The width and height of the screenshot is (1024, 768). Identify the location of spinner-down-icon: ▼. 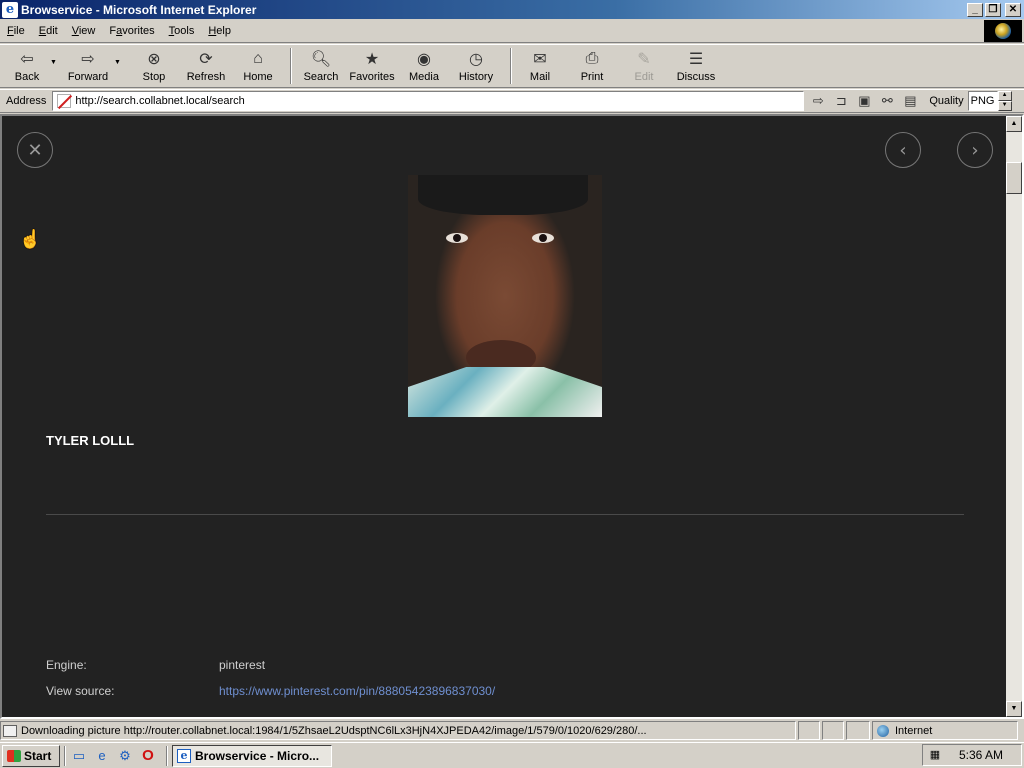
(1004, 106).